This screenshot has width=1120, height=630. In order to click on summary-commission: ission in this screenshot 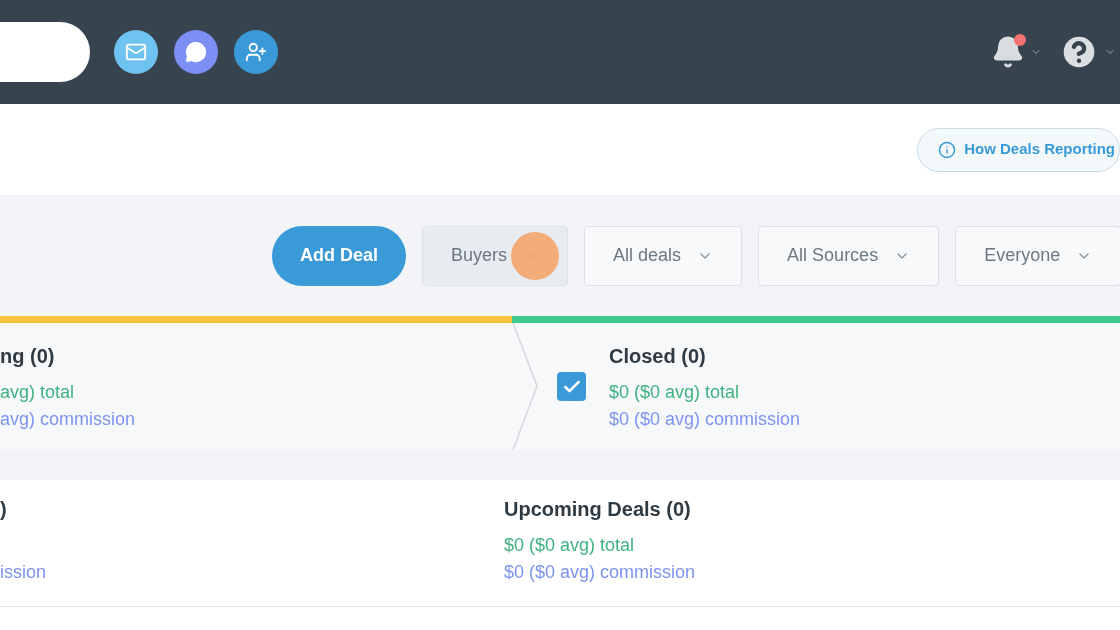, I will do `click(24, 572)`.